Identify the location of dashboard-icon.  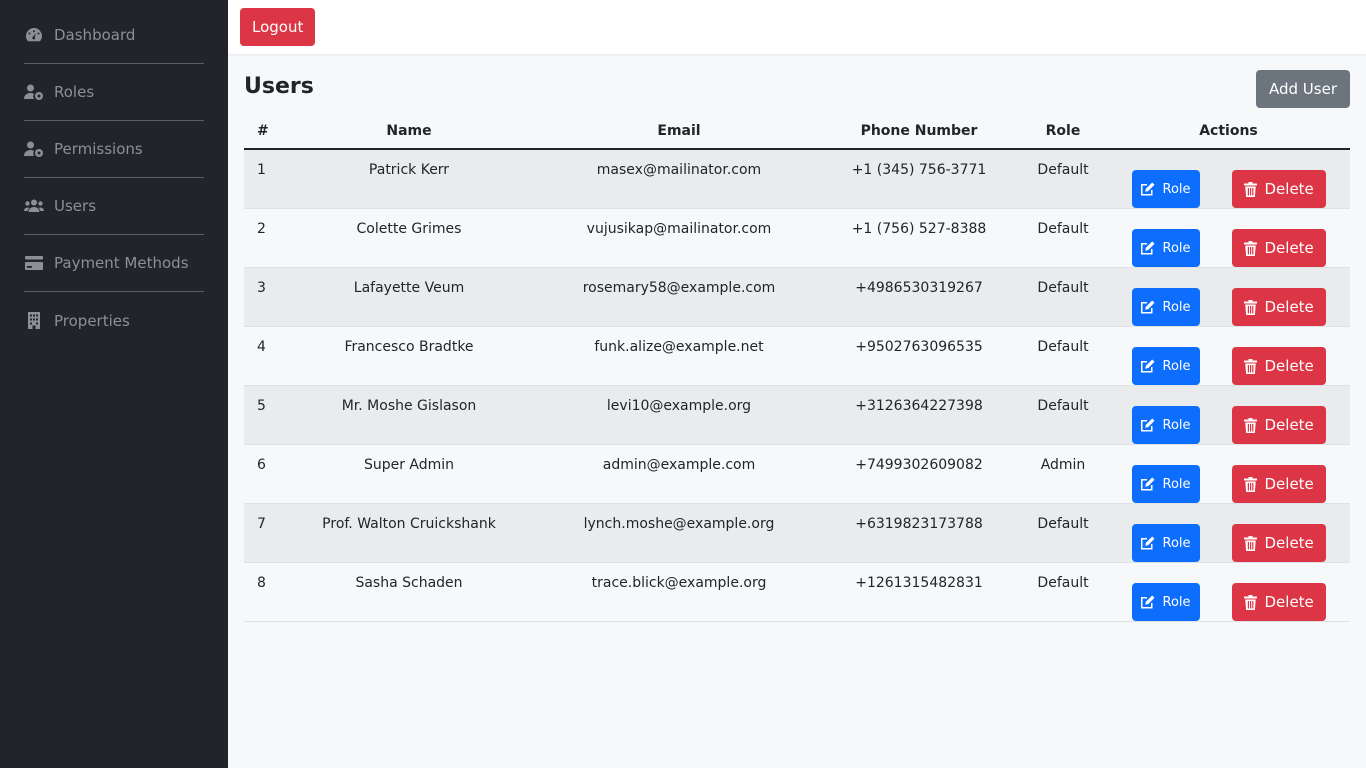
(34, 35).